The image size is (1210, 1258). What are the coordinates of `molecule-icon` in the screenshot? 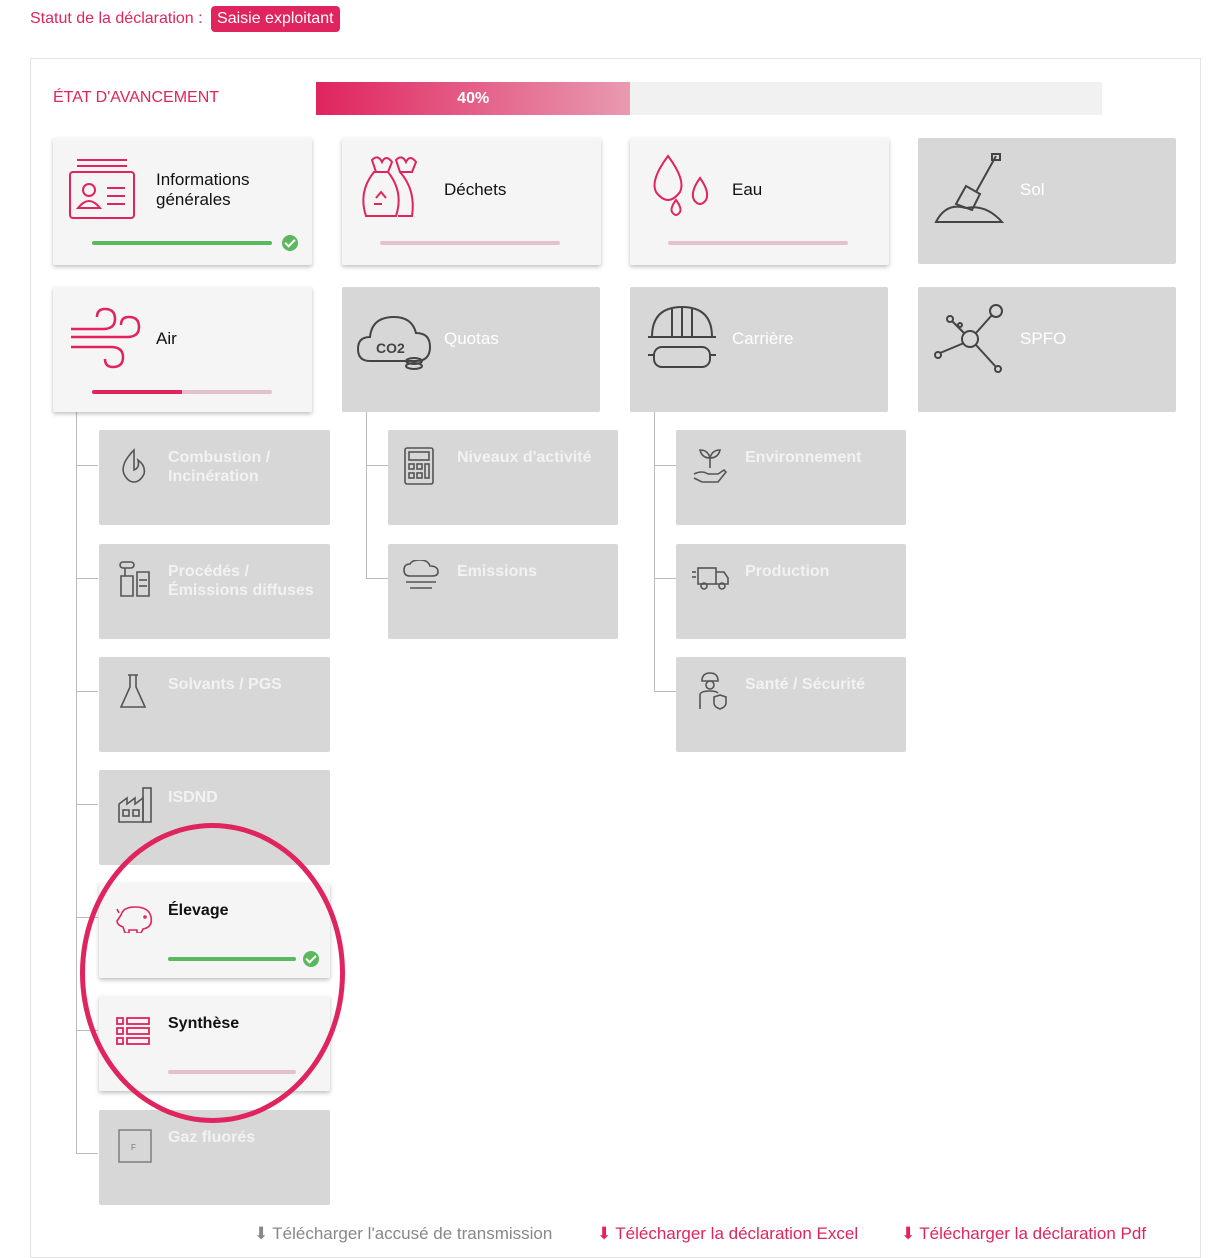 It's located at (968, 338).